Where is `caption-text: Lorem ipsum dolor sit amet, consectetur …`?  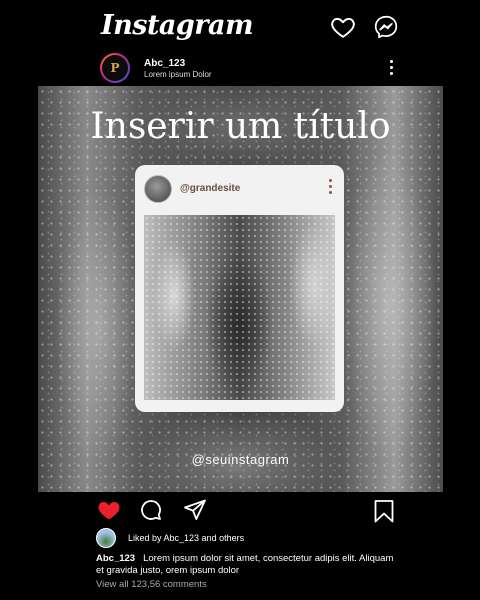
caption-text: Lorem ipsum dolor sit amet, consectetur … is located at coordinates (245, 564).